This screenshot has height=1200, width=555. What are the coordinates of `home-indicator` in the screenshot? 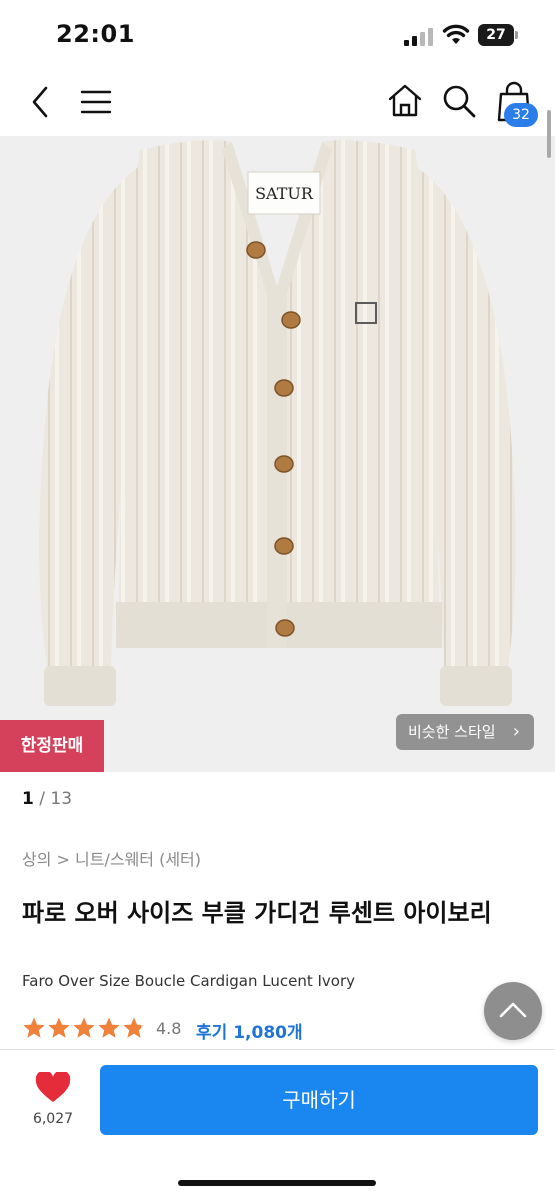 It's located at (277, 1183).